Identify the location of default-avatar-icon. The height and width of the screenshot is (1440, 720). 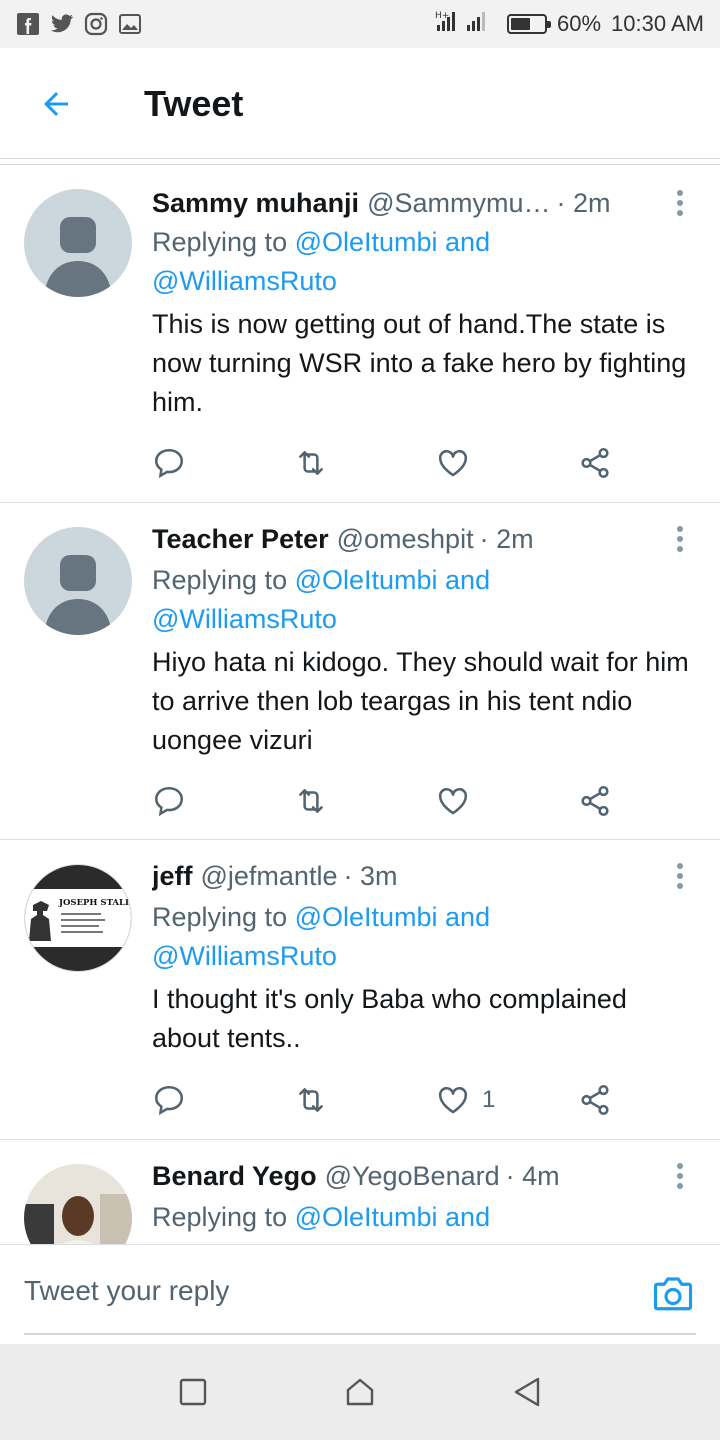
(78, 581).